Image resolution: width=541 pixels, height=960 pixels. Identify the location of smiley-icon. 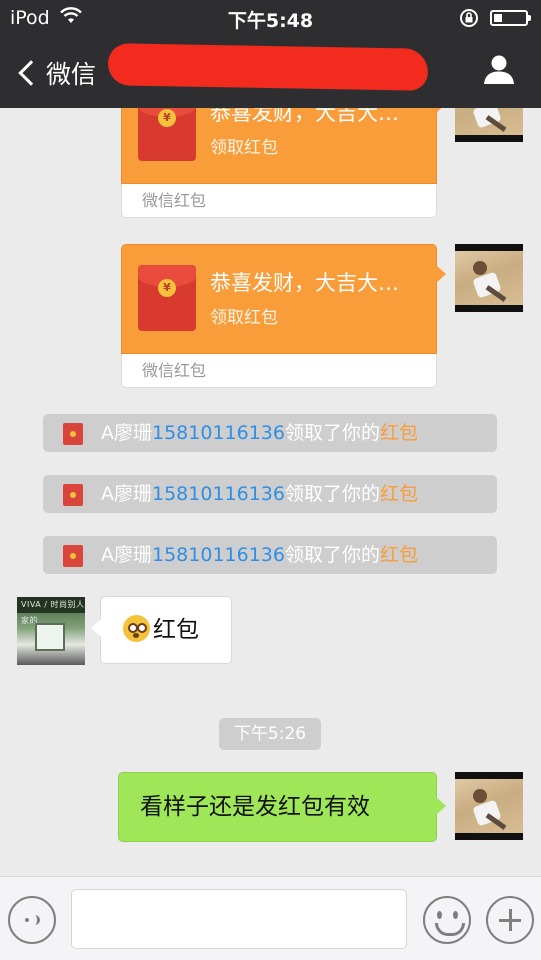
(447, 920).